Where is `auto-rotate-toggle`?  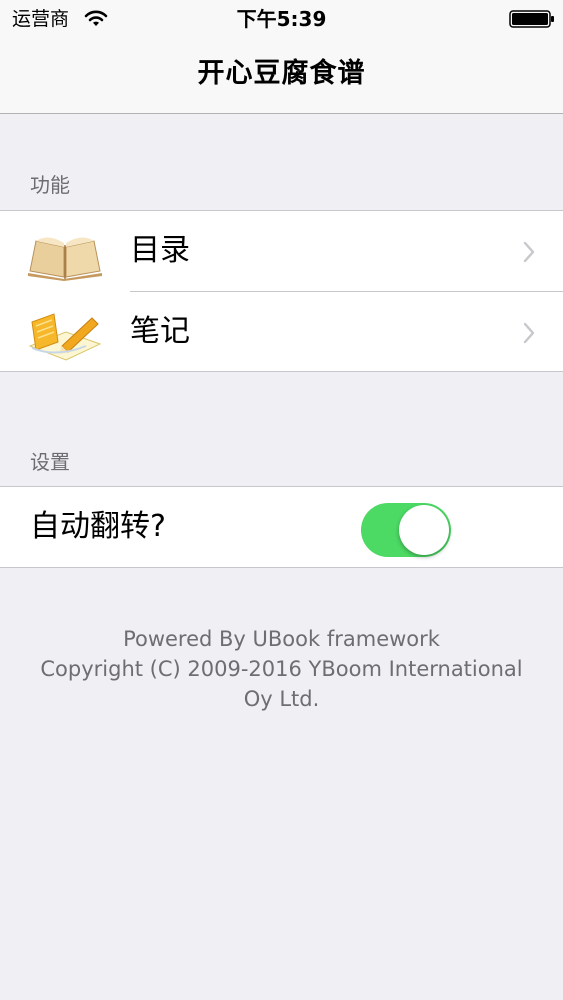
auto-rotate-toggle is located at coordinates (406, 530).